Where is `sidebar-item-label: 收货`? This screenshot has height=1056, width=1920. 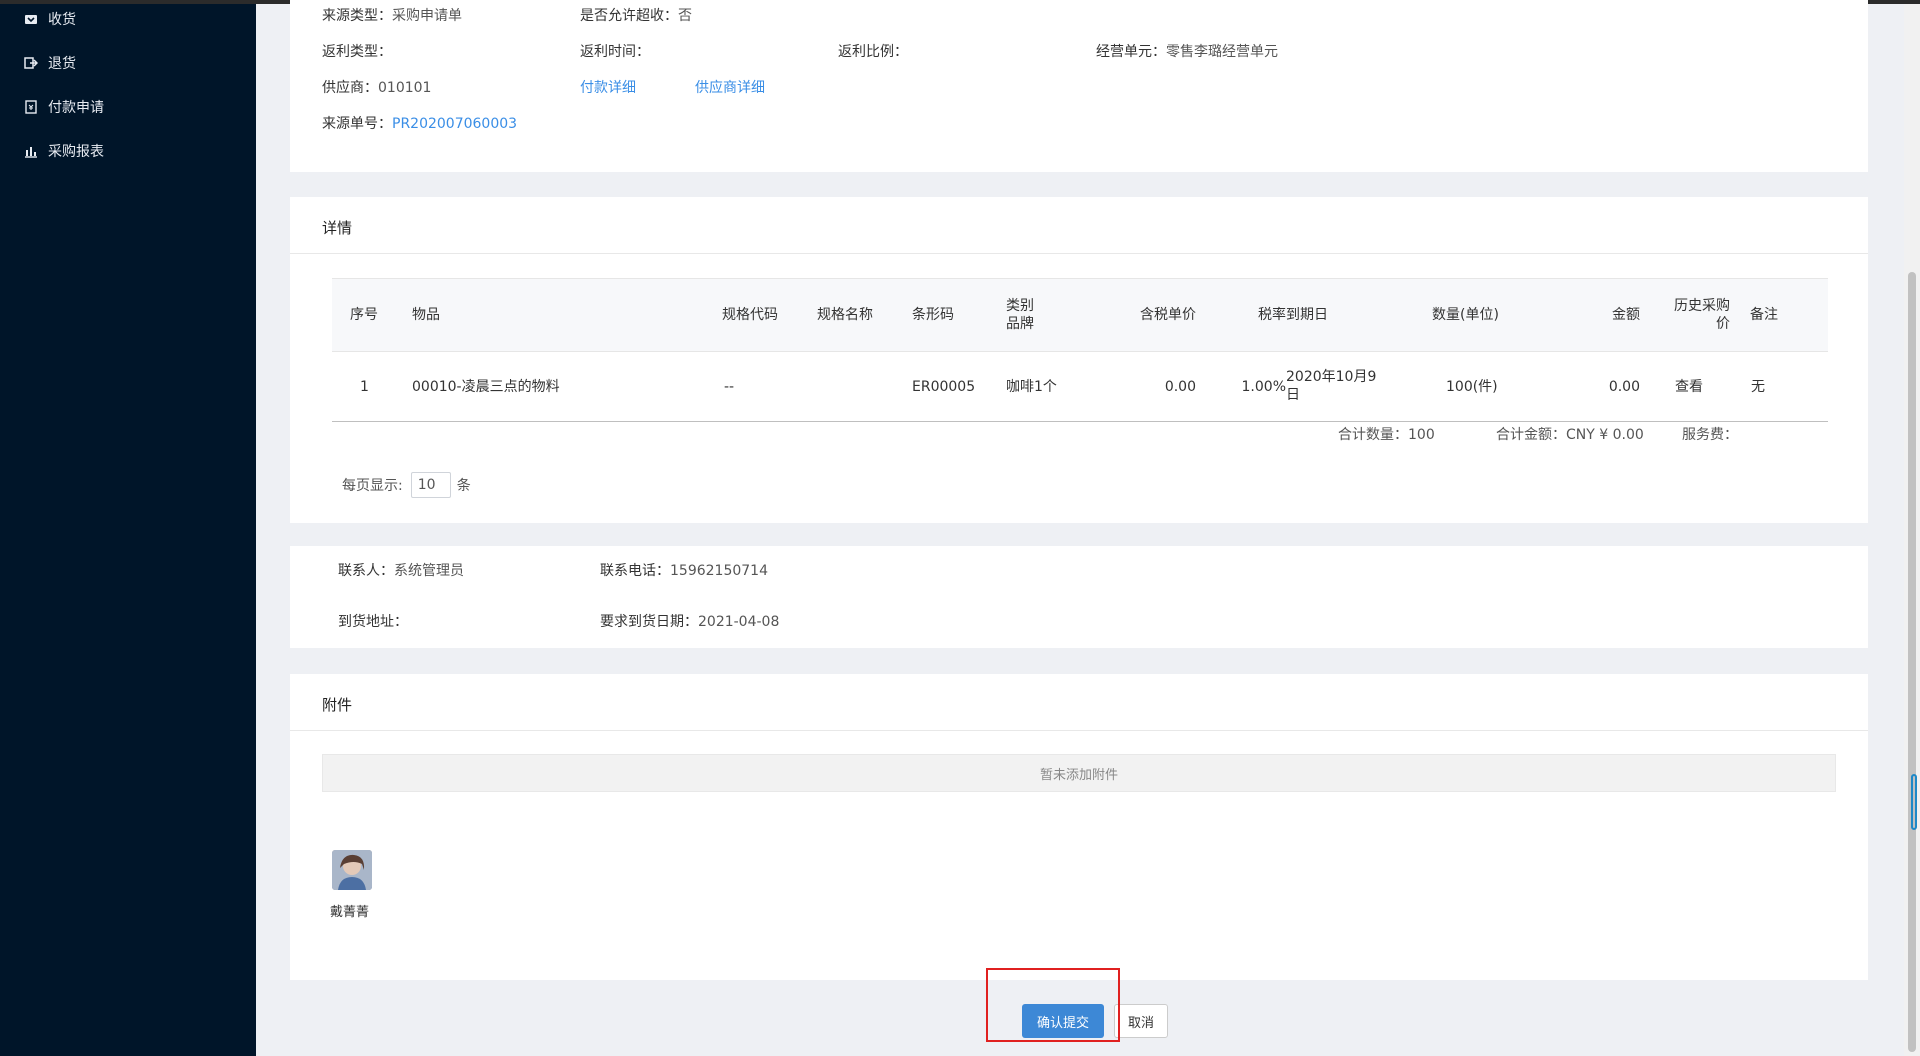
sidebar-item-label: 收货 is located at coordinates (62, 20).